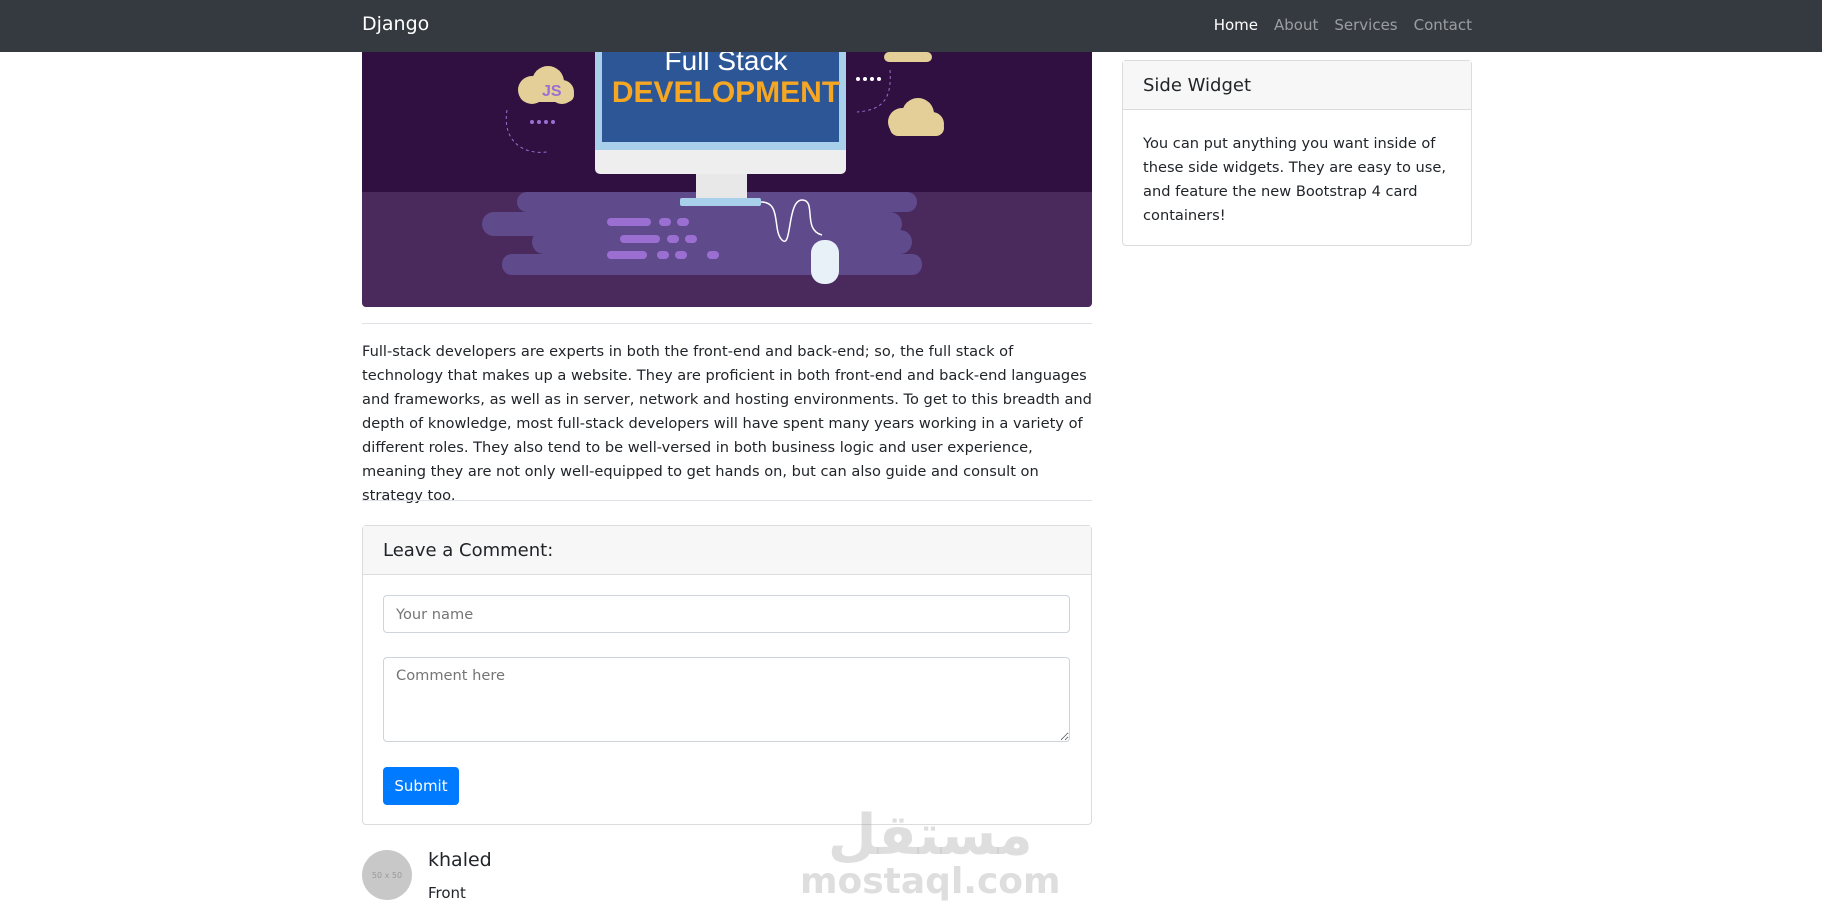  What do you see at coordinates (395, 24) in the screenshot?
I see `navbar-brand: Django` at bounding box center [395, 24].